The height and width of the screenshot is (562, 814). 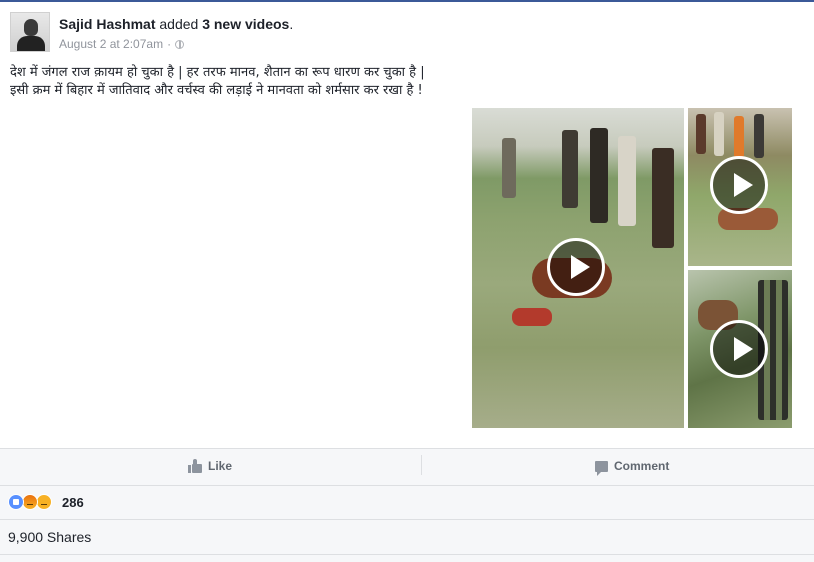 I want to click on like-button: Like, so click(x=210, y=466).